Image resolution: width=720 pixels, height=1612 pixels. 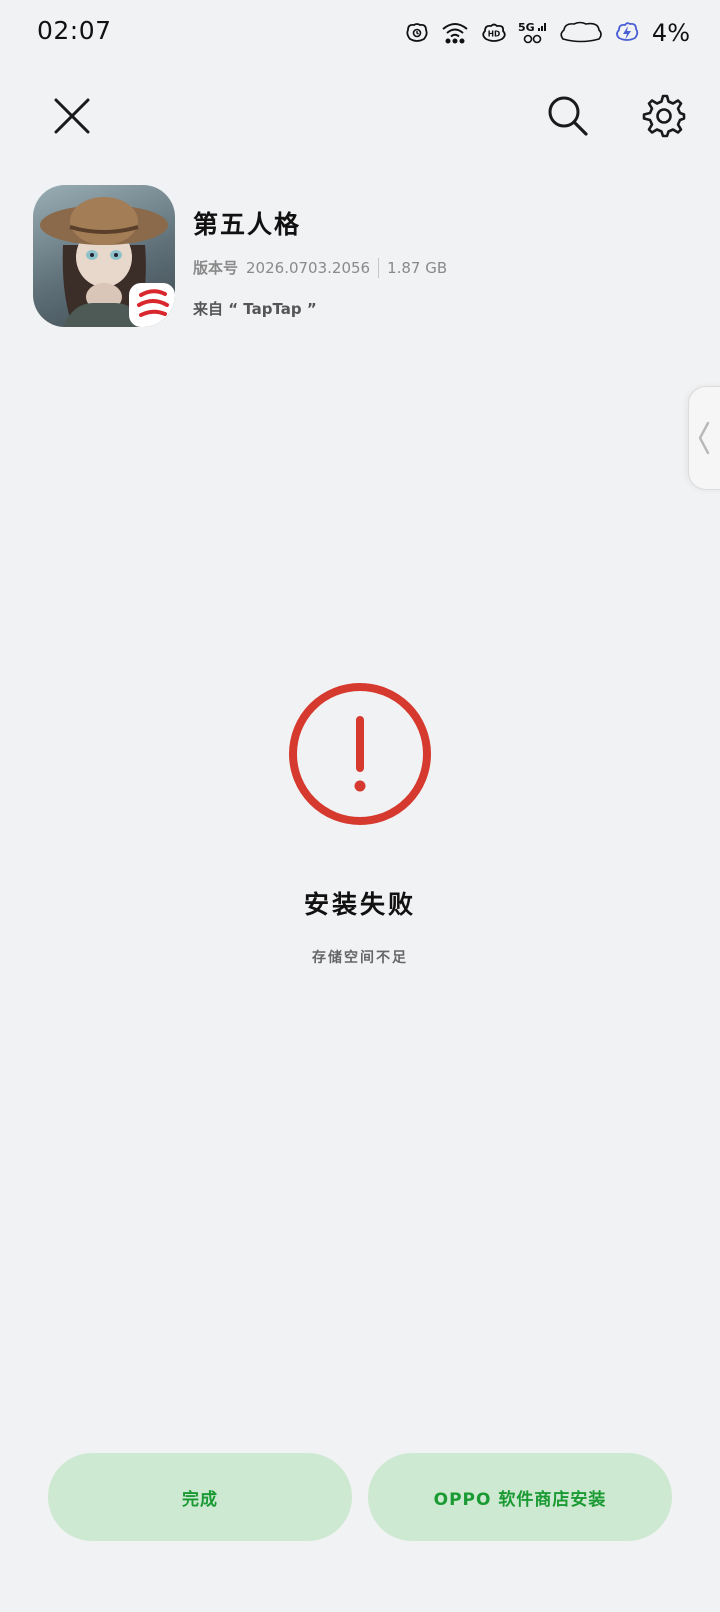 I want to click on settings-button, so click(x=664, y=116).